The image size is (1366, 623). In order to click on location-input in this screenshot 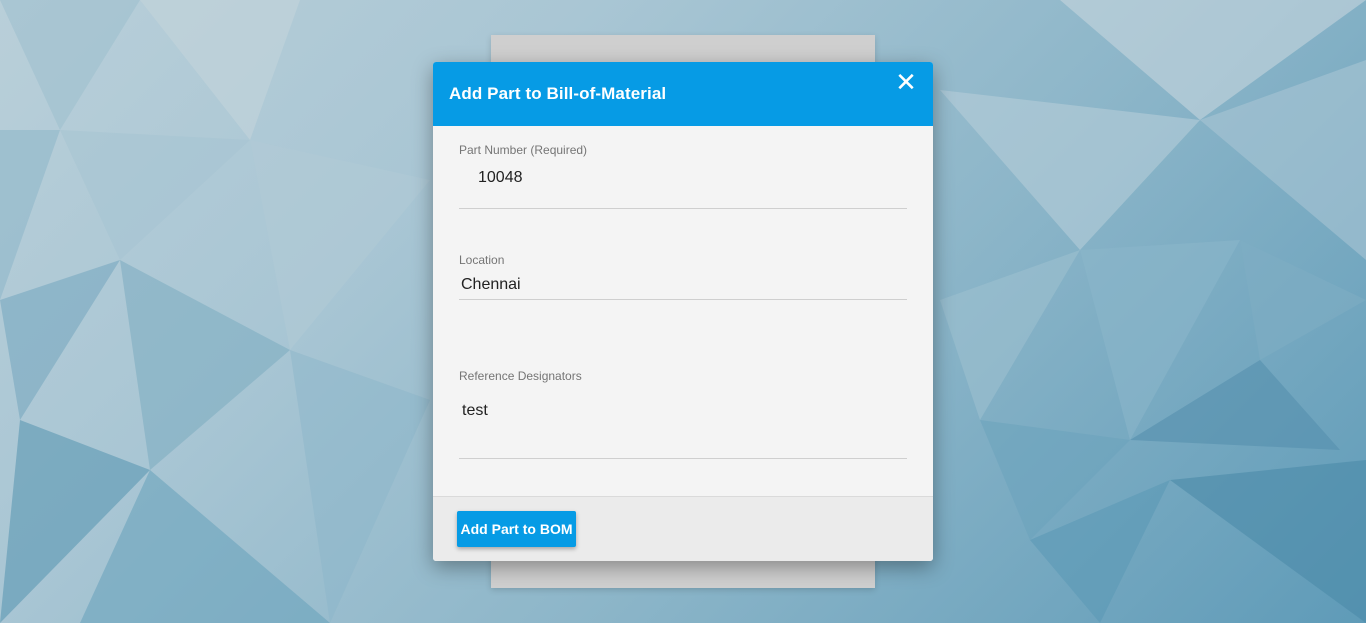, I will do `click(683, 285)`.